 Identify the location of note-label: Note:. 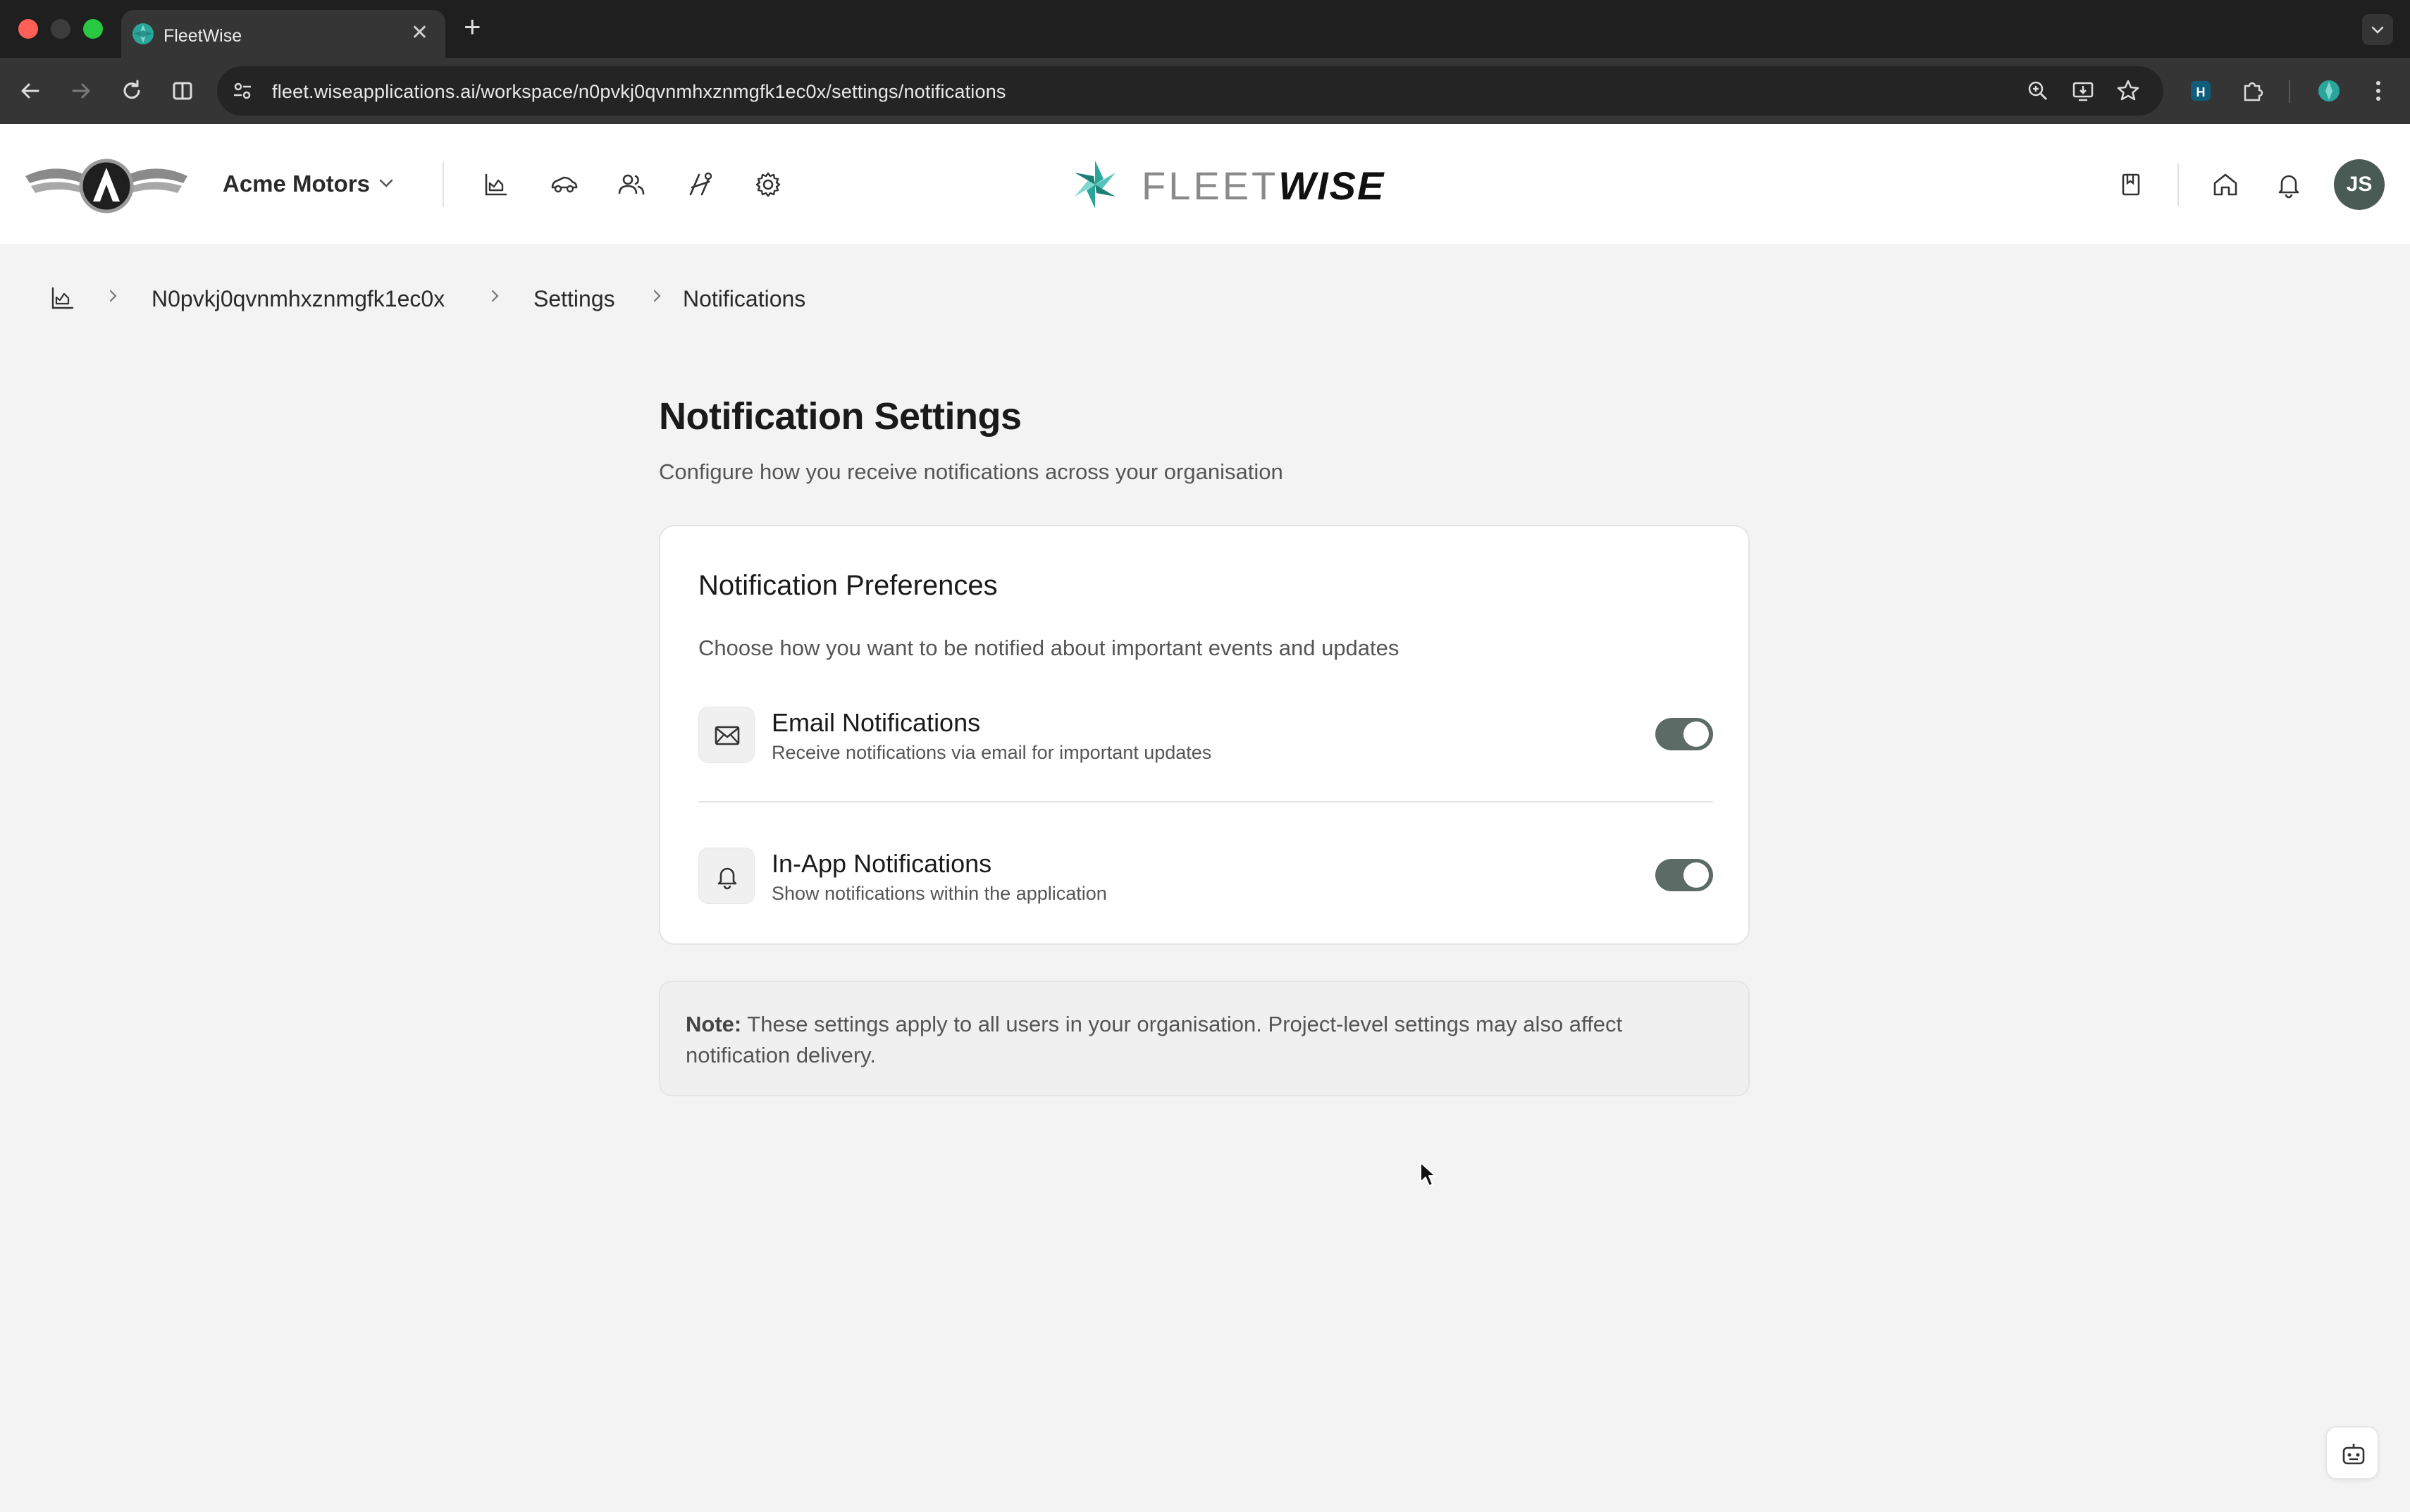
(714, 1024).